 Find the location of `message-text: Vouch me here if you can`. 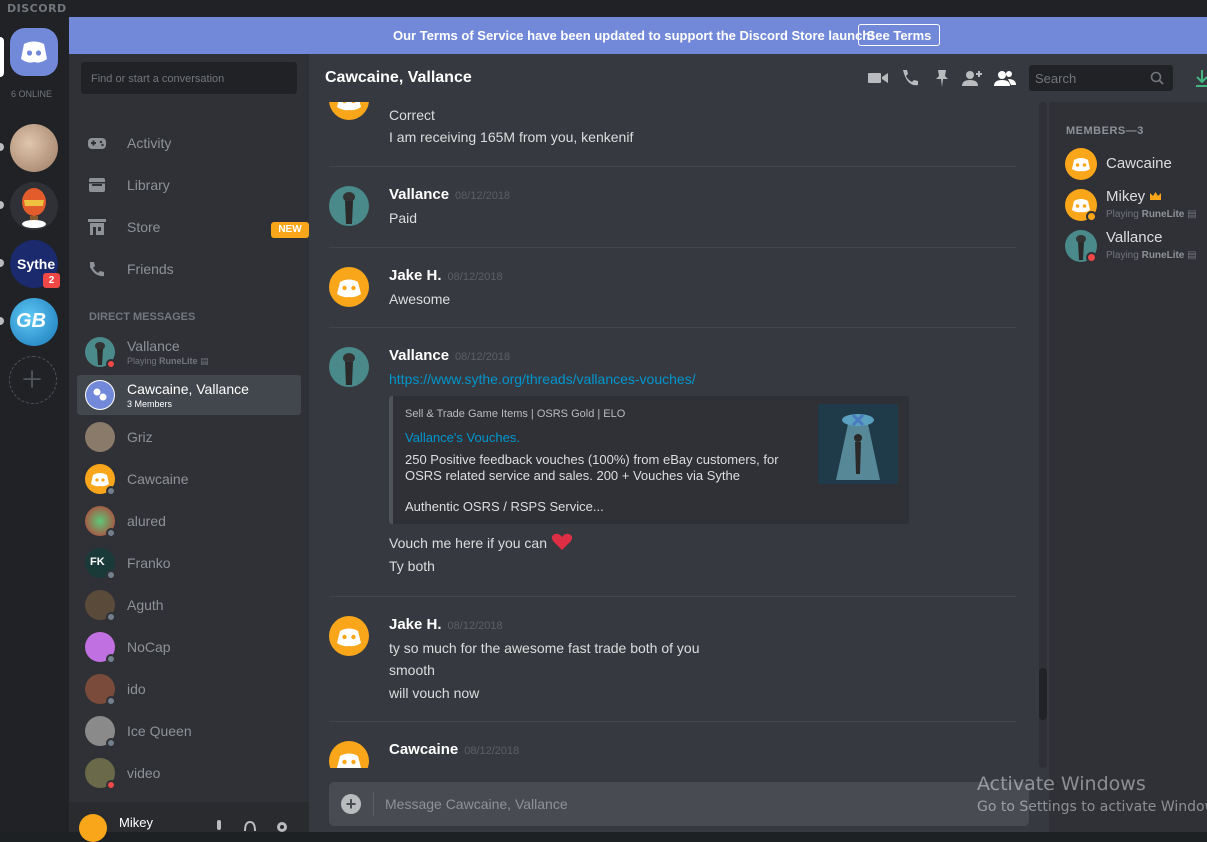

message-text: Vouch me here if you can is located at coordinates (481, 542).